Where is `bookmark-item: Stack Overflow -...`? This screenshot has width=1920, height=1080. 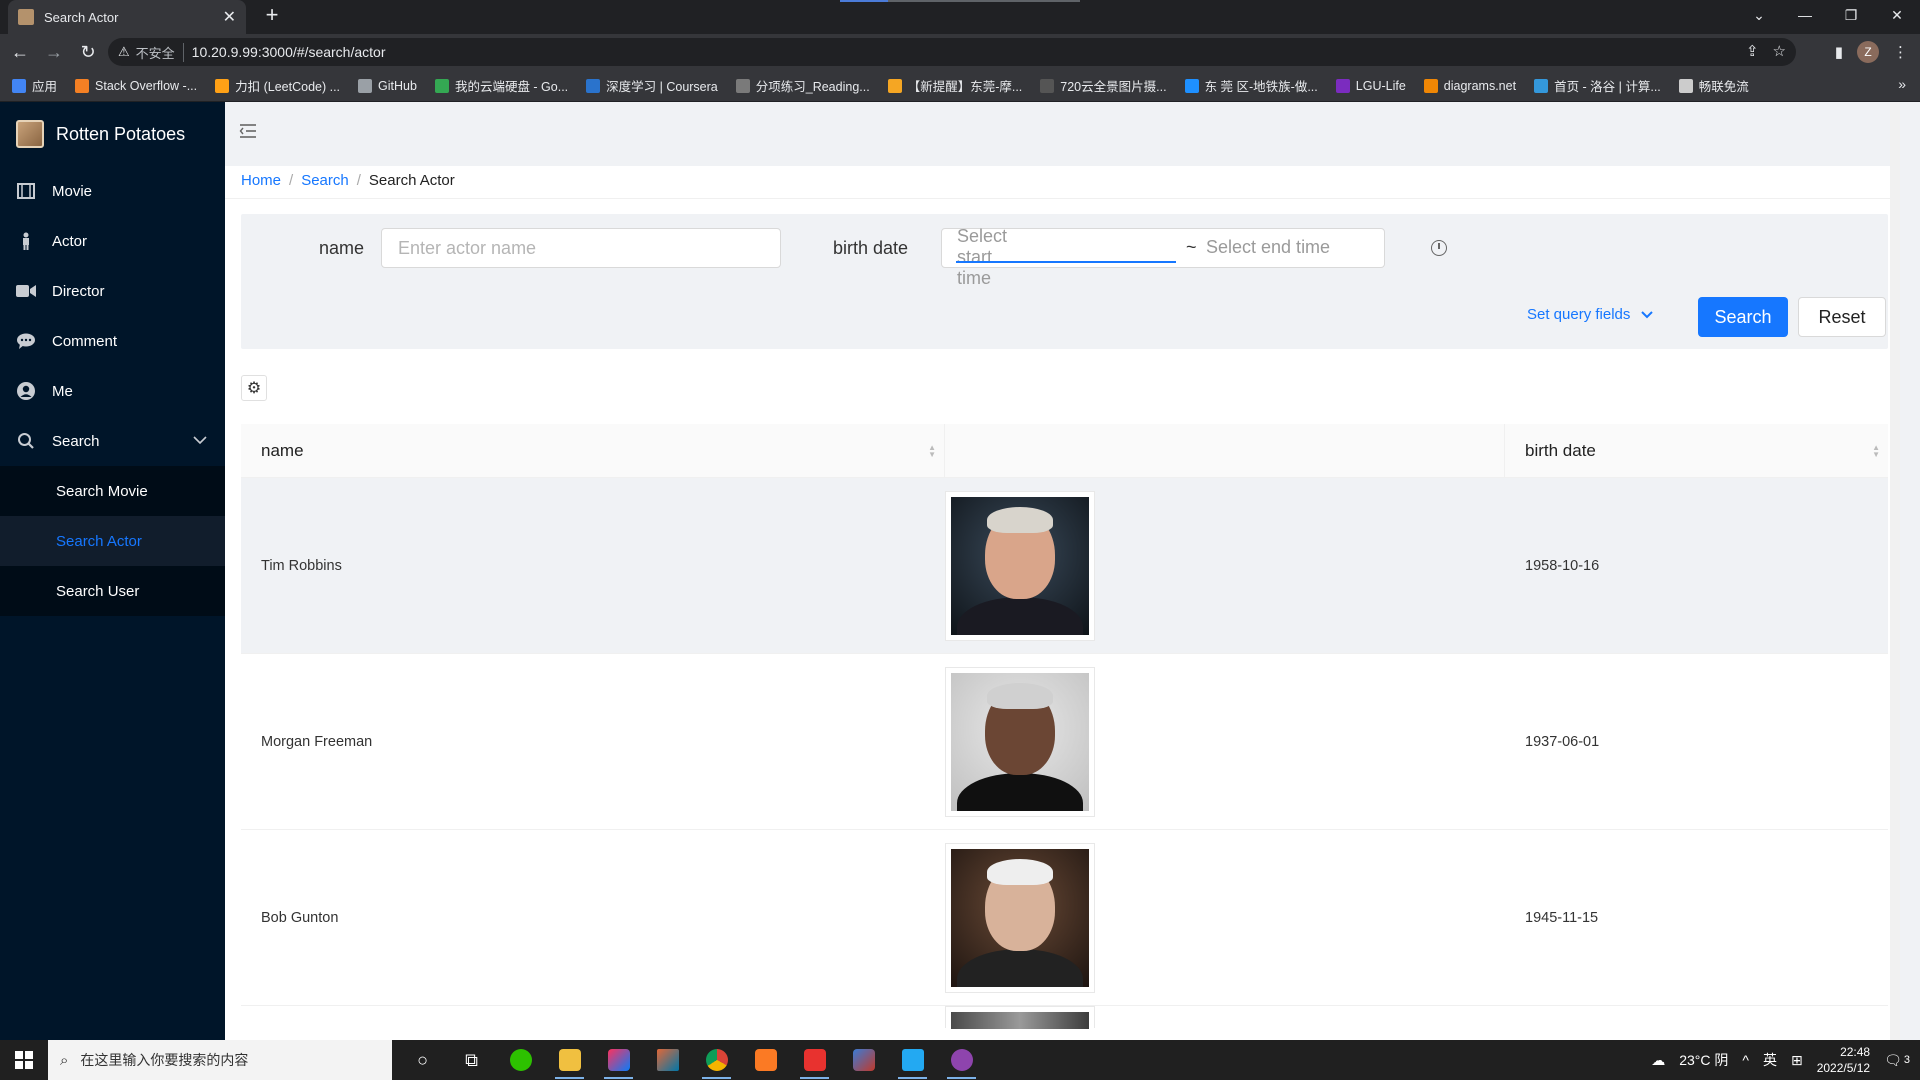
bookmark-item: Stack Overflow -... is located at coordinates (136, 85).